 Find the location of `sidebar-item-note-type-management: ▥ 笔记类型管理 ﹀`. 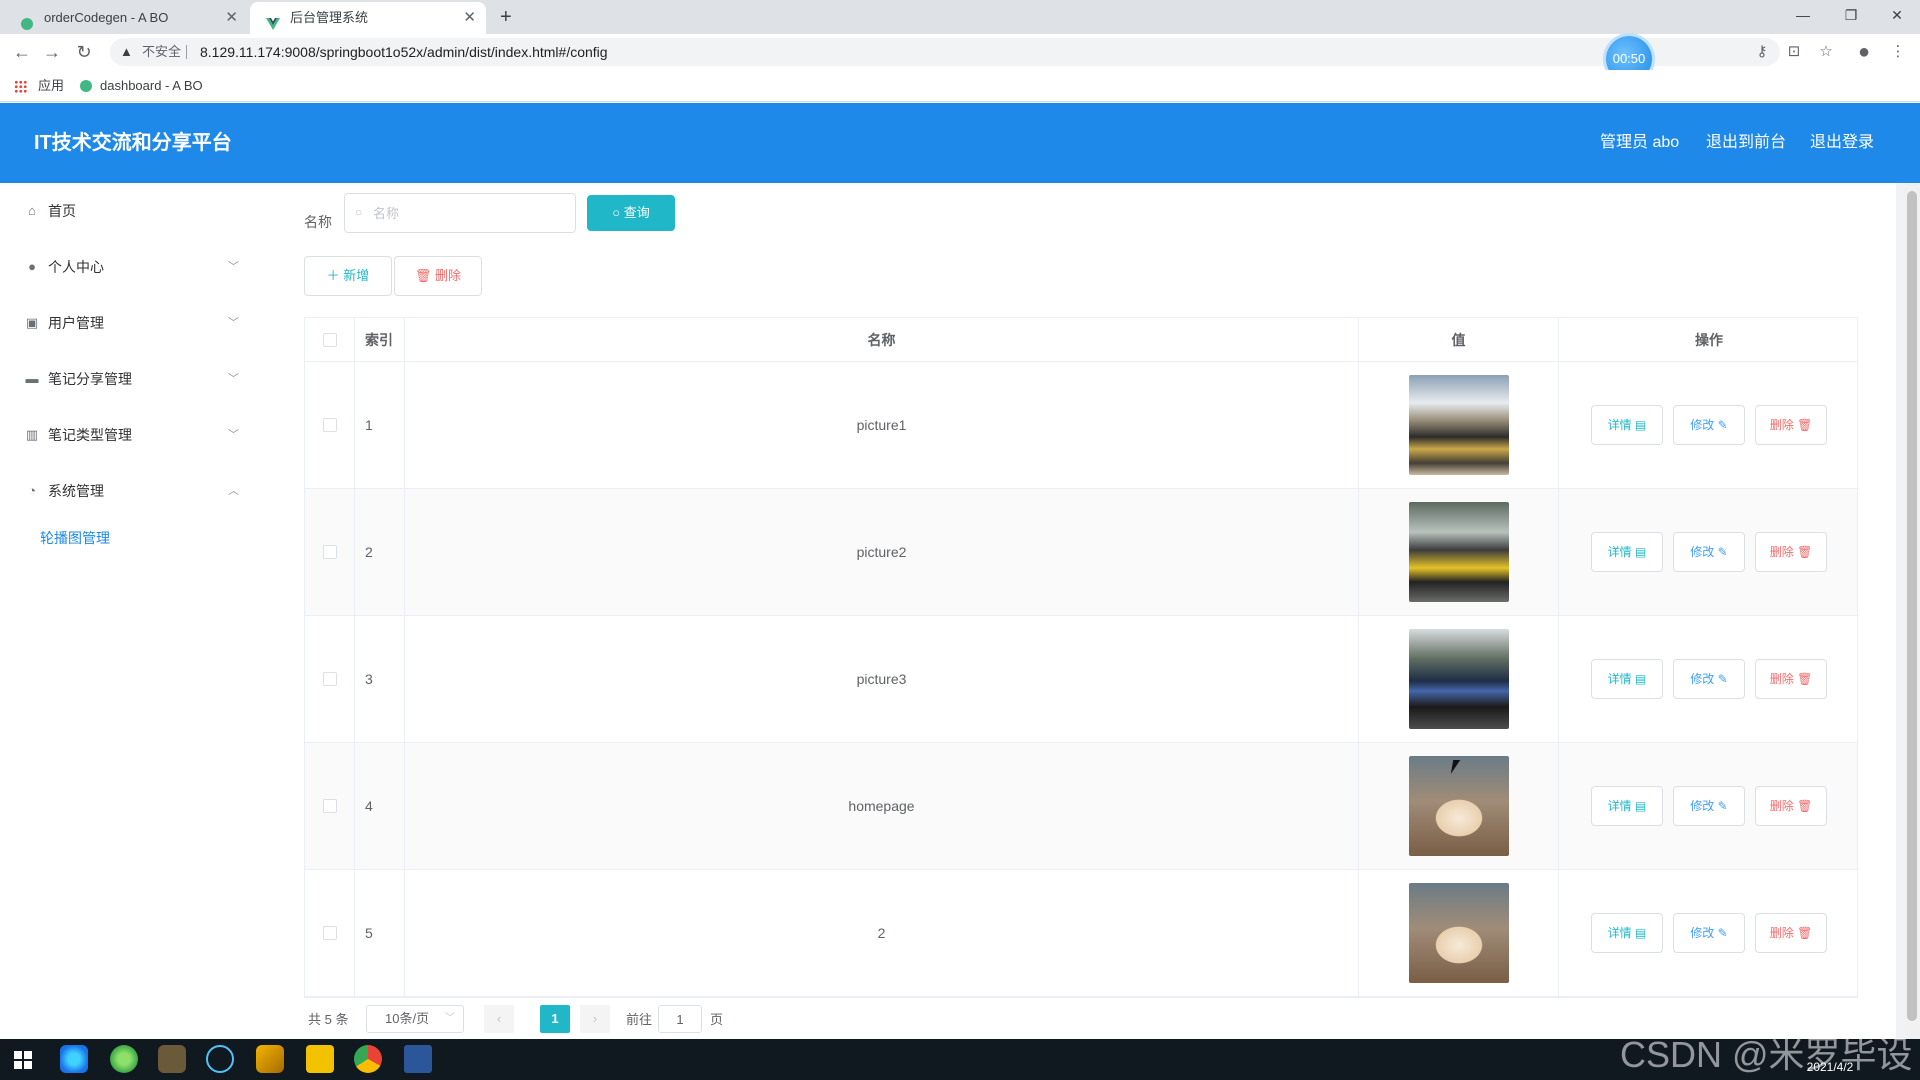

sidebar-item-note-type-management: ▥ 笔记类型管理 ﹀ is located at coordinates (142, 435).